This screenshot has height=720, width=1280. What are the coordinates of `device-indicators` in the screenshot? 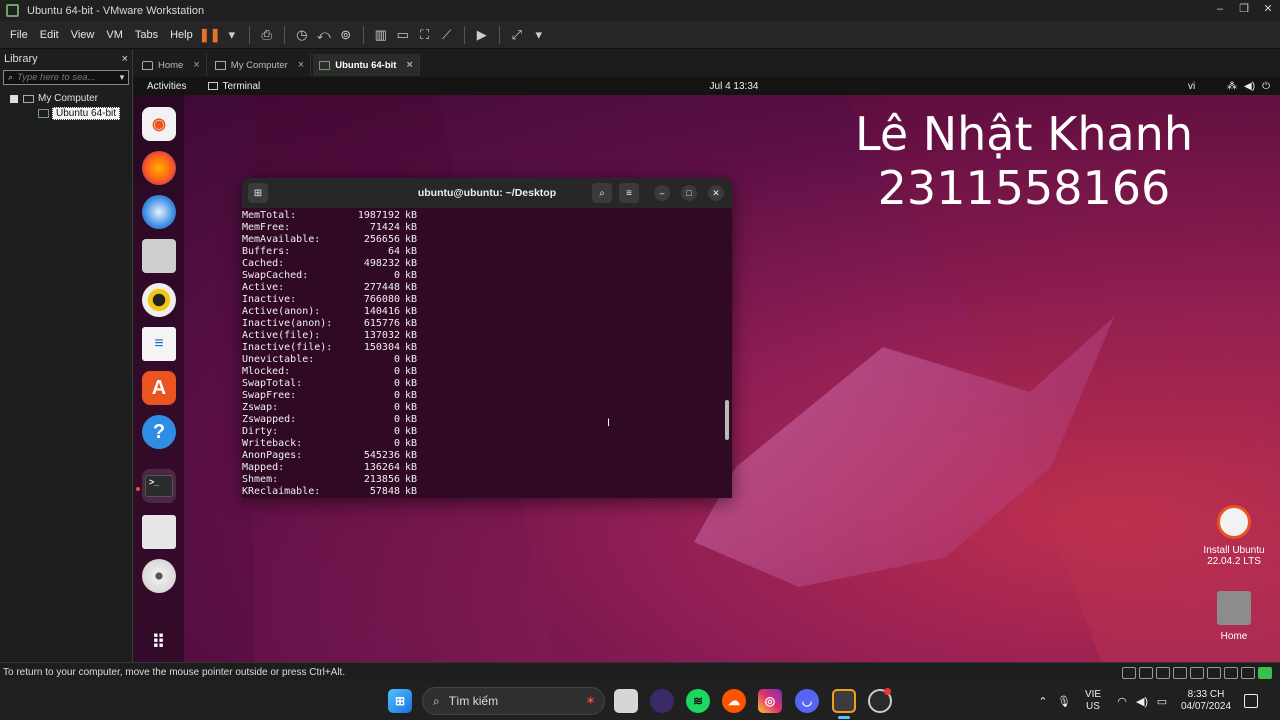 It's located at (1197, 672).